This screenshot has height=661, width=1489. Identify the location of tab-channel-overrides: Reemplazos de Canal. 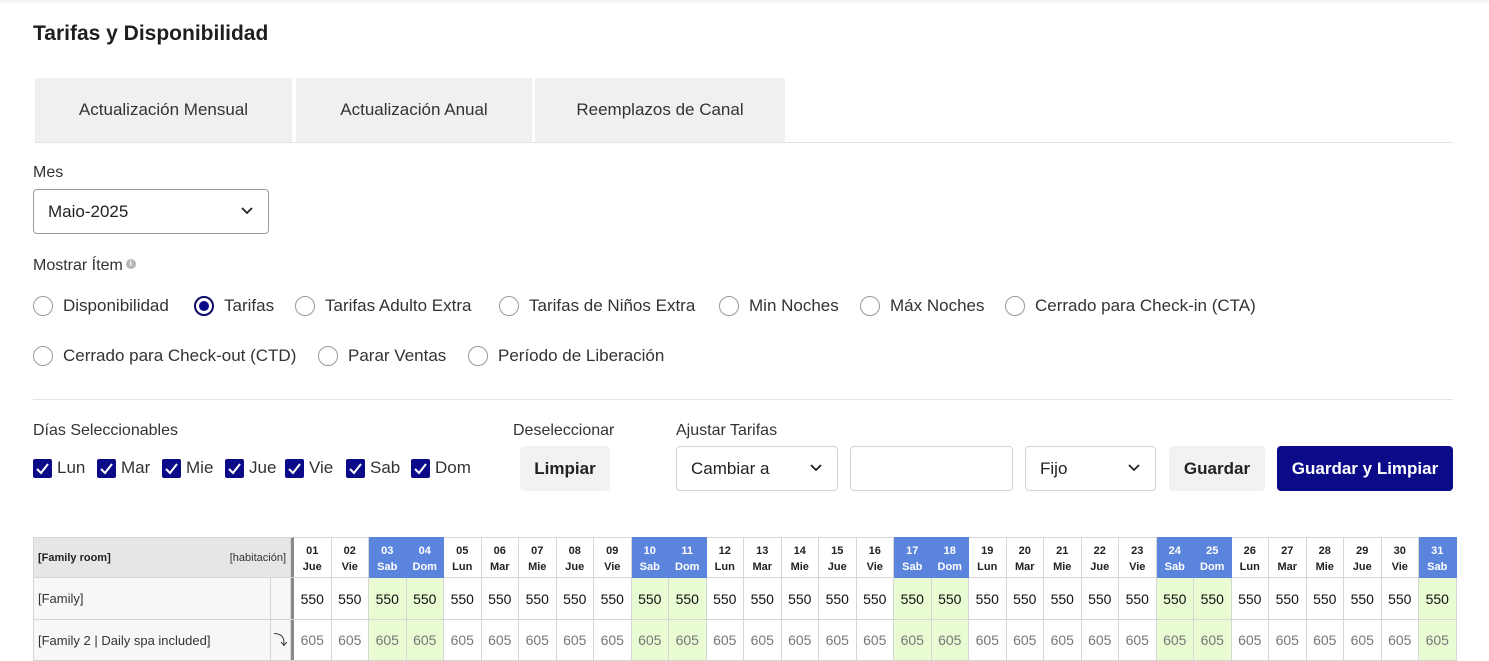
(660, 110).